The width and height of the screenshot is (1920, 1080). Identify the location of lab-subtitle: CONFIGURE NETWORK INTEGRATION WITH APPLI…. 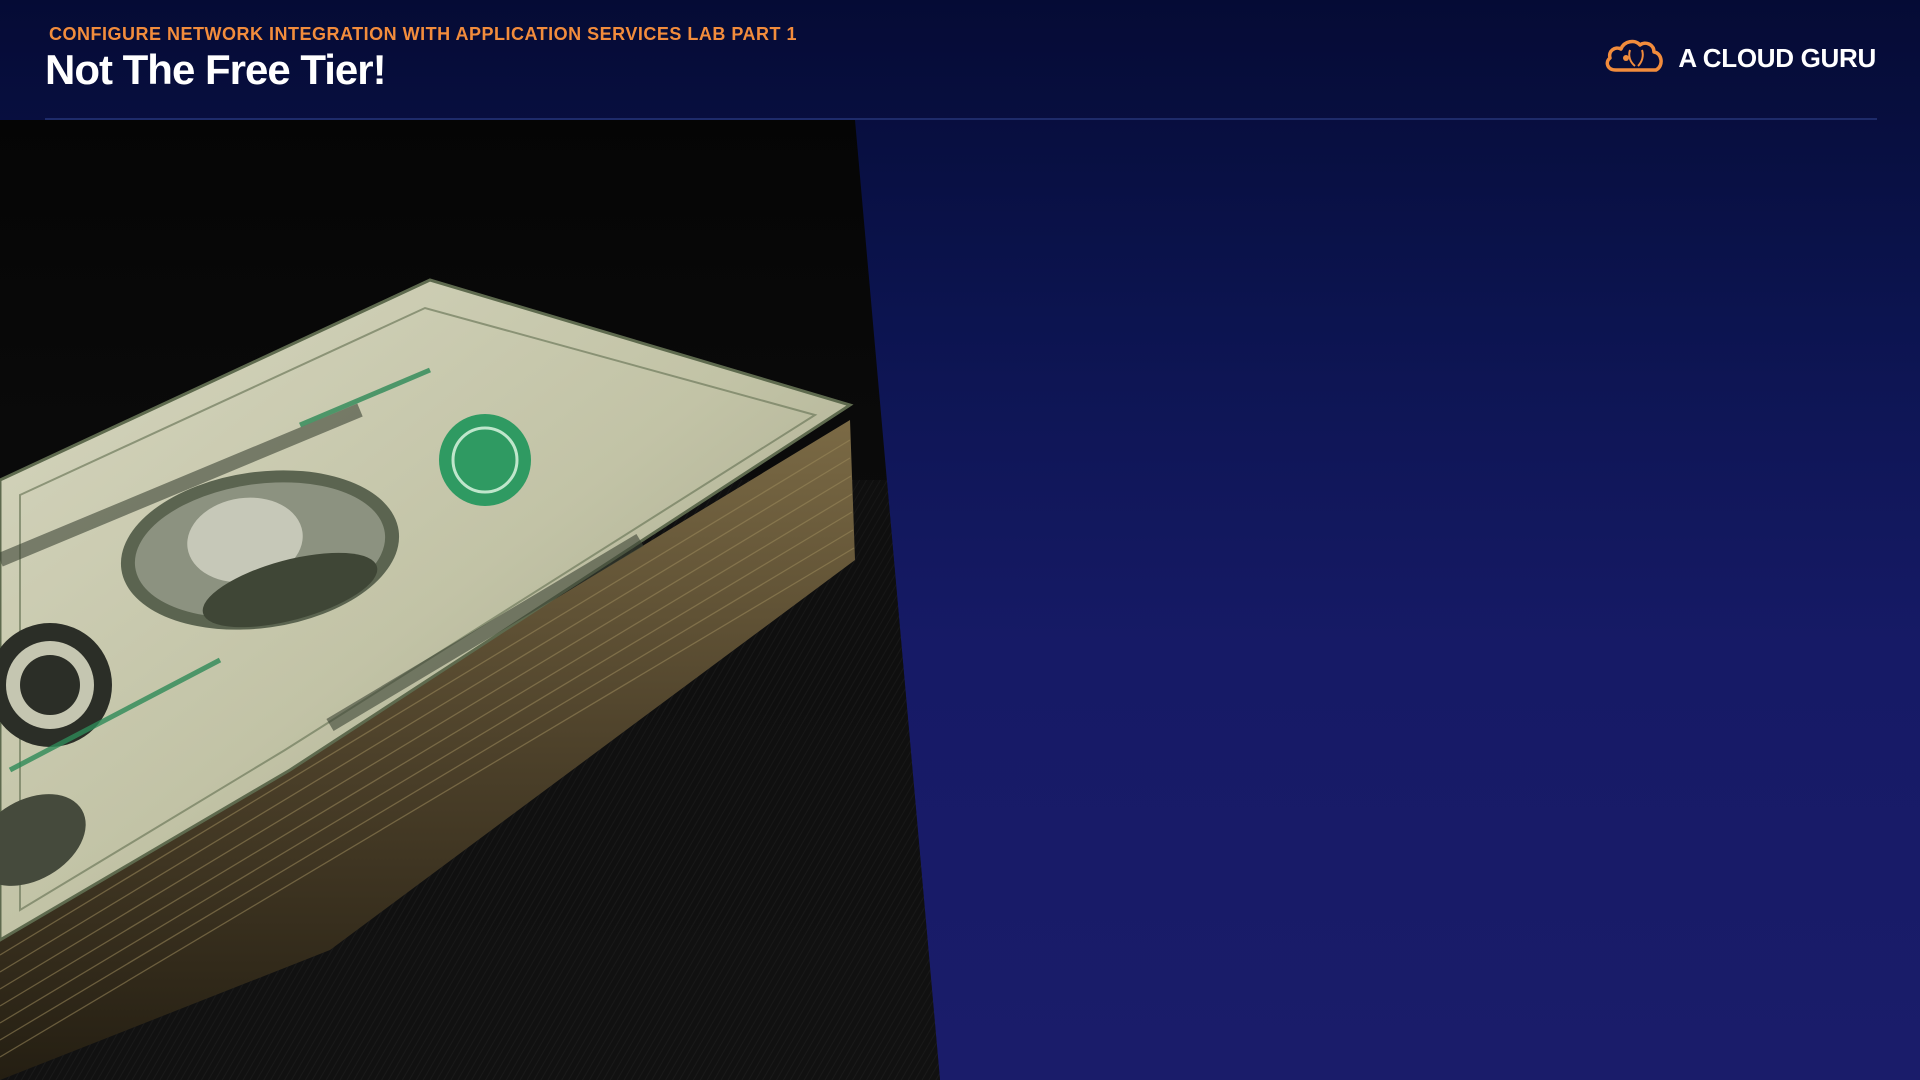
(423, 34).